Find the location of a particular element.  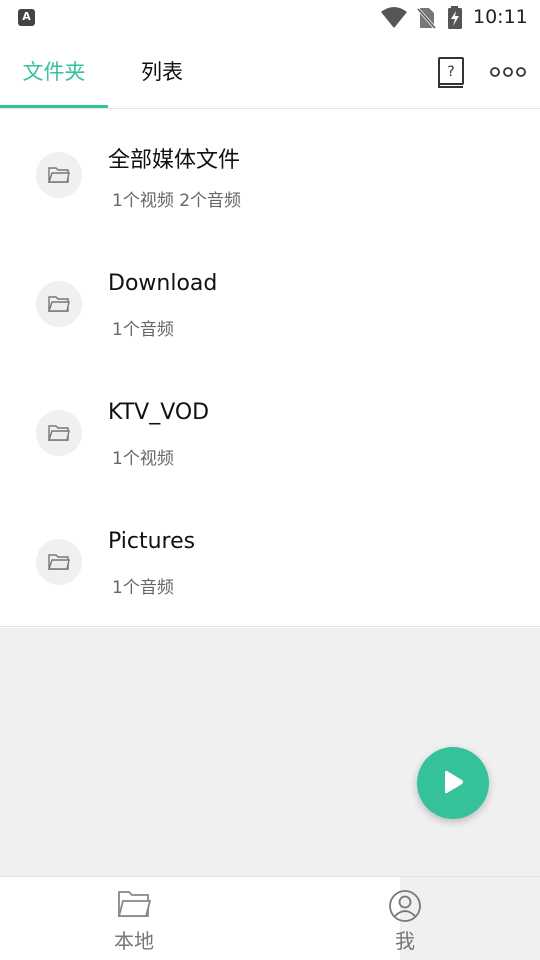

folder-media-count: 1个视频 is located at coordinates (143, 459).